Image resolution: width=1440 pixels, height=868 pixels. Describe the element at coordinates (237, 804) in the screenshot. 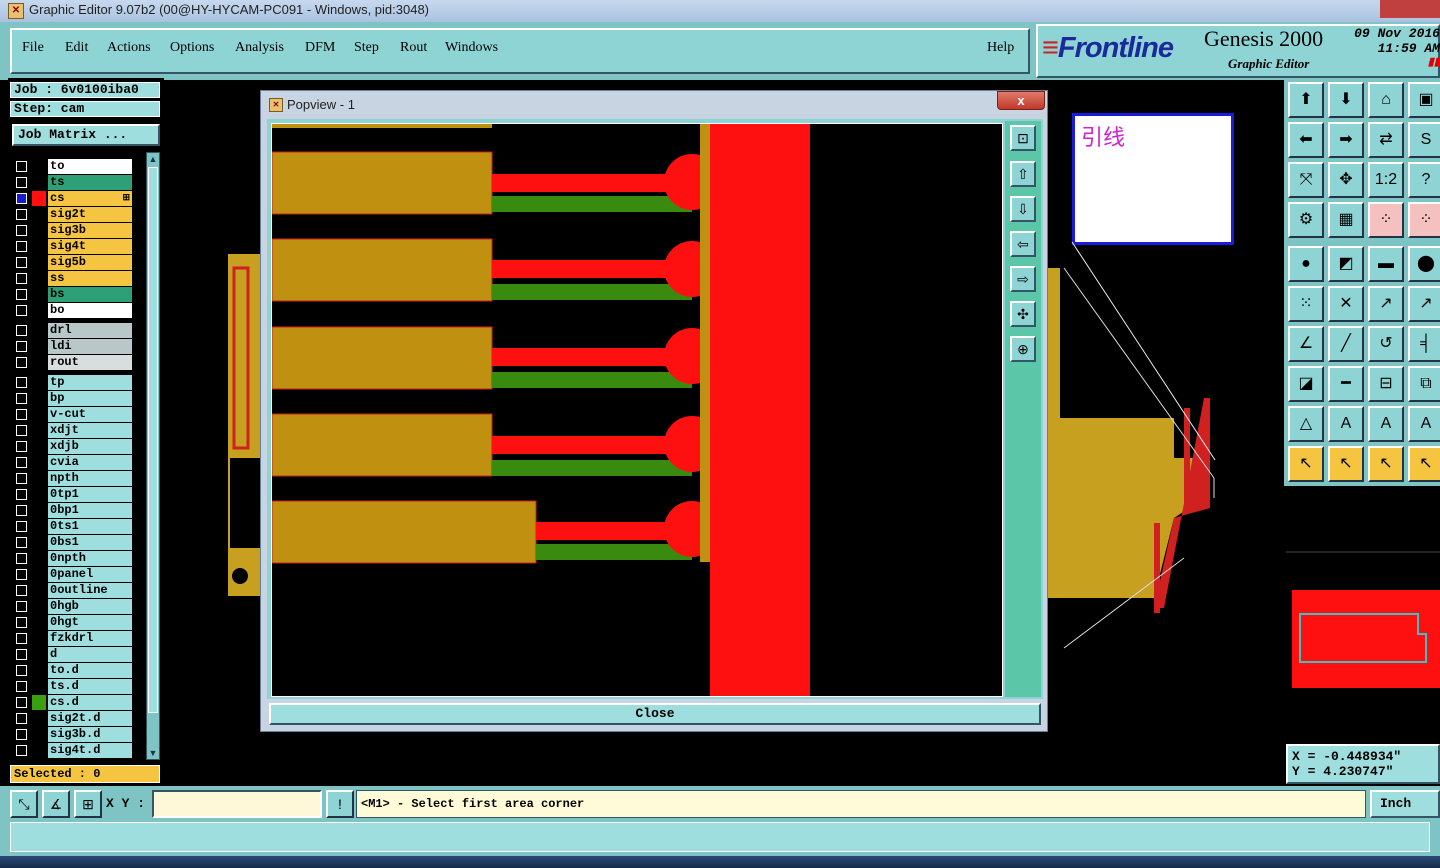

I see `xy-input` at that location.